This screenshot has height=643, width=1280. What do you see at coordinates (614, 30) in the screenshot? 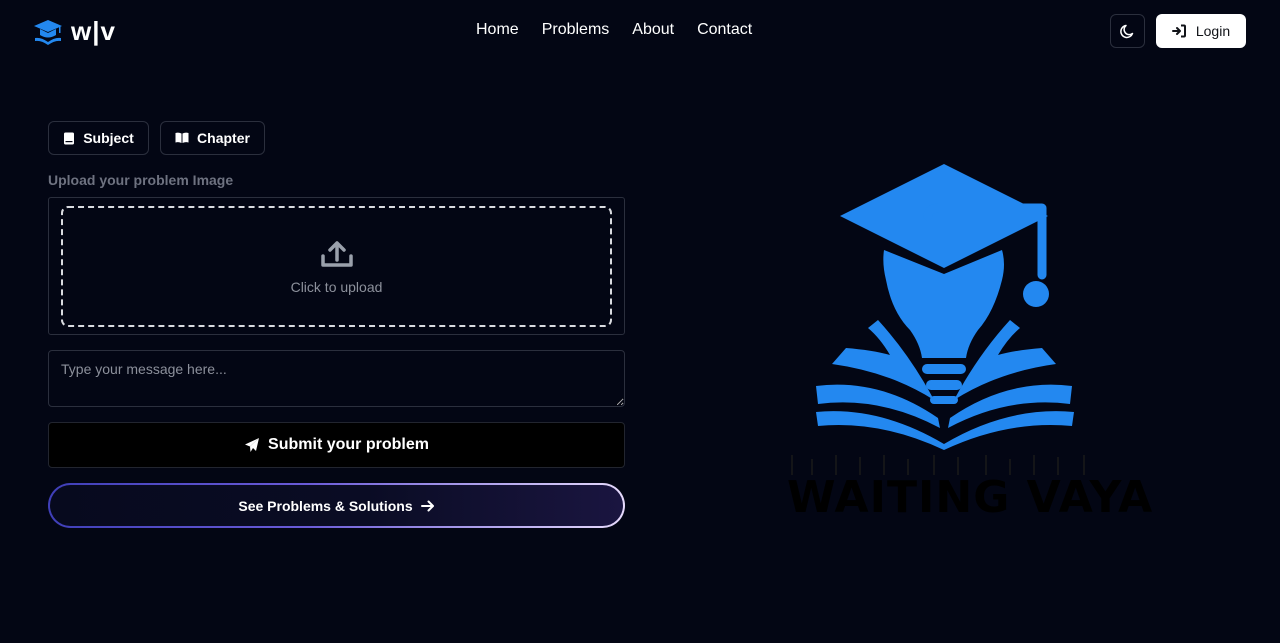
I see `main-nav: Home Problems About Contact` at bounding box center [614, 30].